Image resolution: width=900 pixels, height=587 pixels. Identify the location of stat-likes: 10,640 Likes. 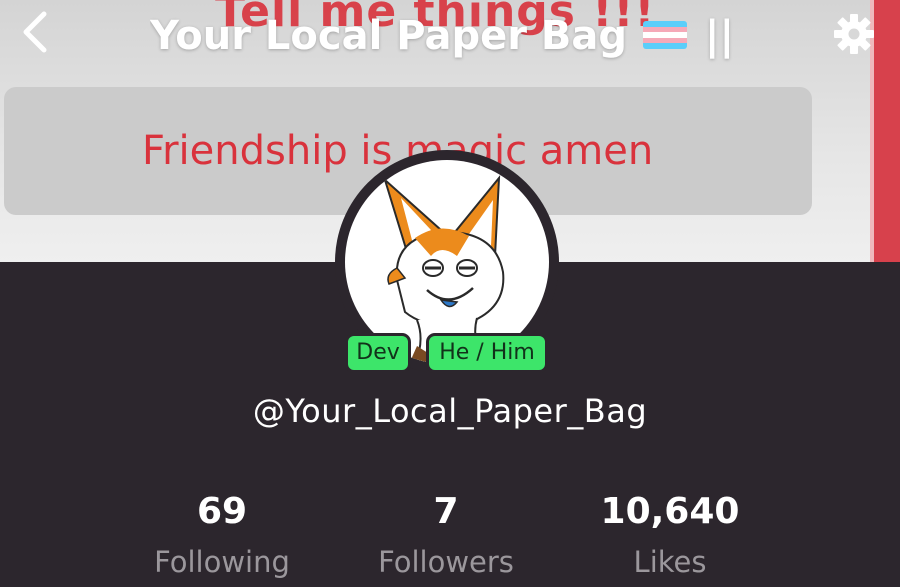
(670, 535).